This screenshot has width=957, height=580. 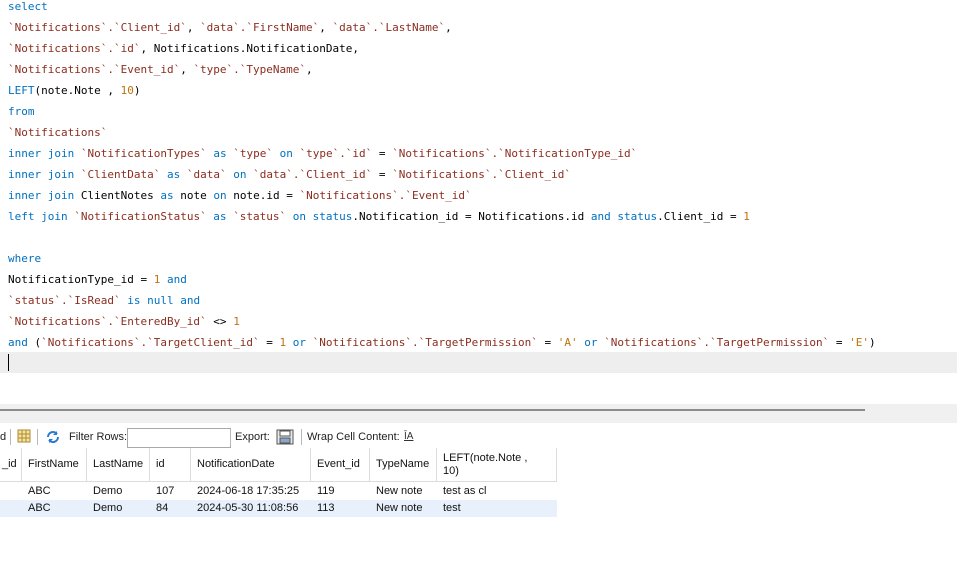 What do you see at coordinates (478, 413) in the screenshot?
I see `panel-splitter` at bounding box center [478, 413].